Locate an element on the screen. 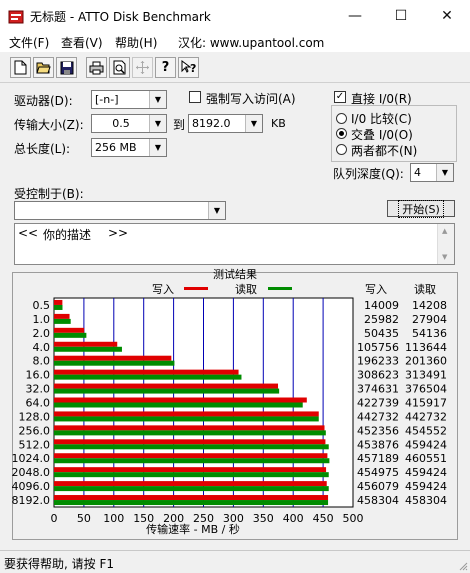 This screenshot has width=470, height=573. value-write: 456079 is located at coordinates (378, 486).